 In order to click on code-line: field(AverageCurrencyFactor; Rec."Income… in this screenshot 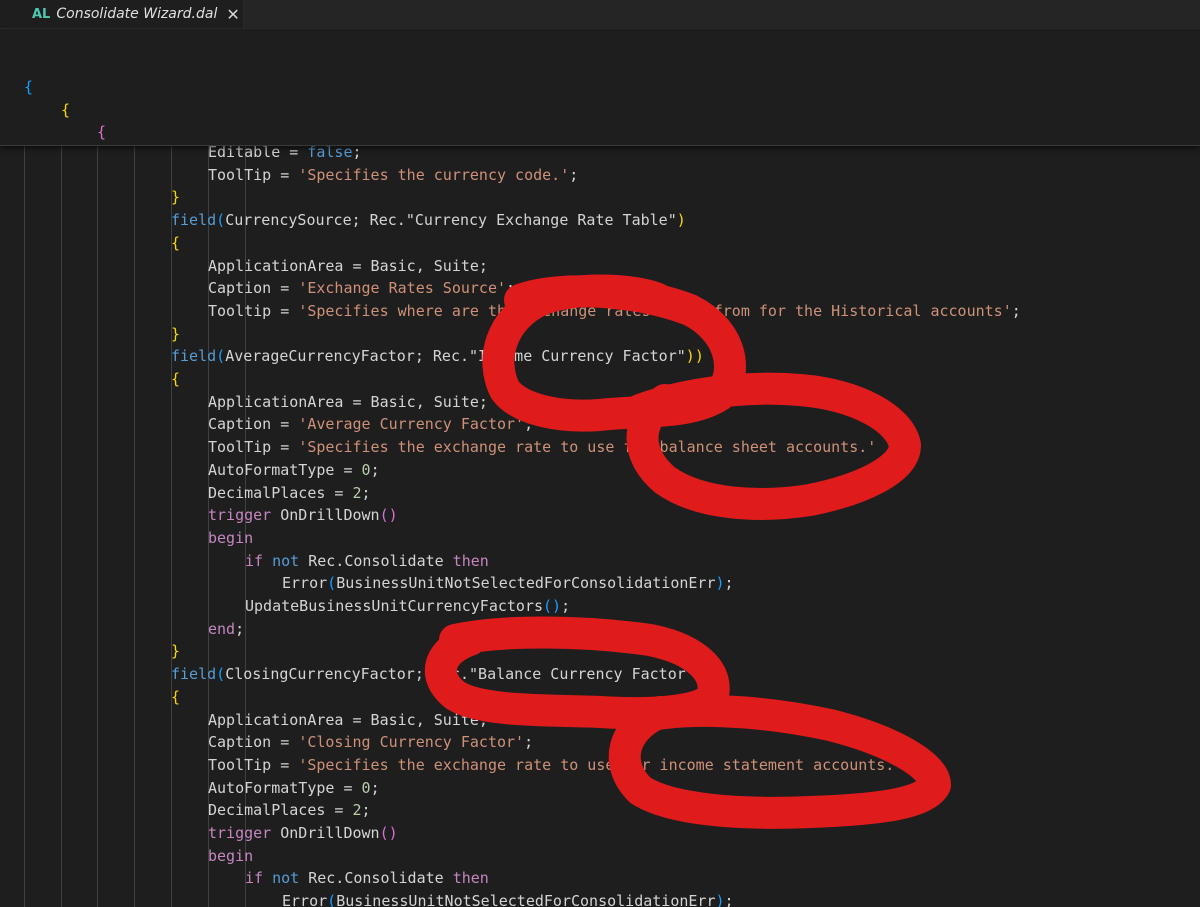, I will do `click(437, 356)`.